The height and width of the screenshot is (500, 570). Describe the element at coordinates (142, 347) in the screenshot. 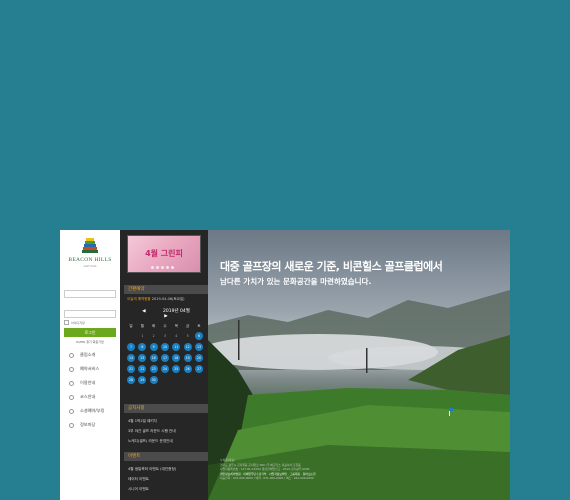

I see `calendar-day: 8` at that location.